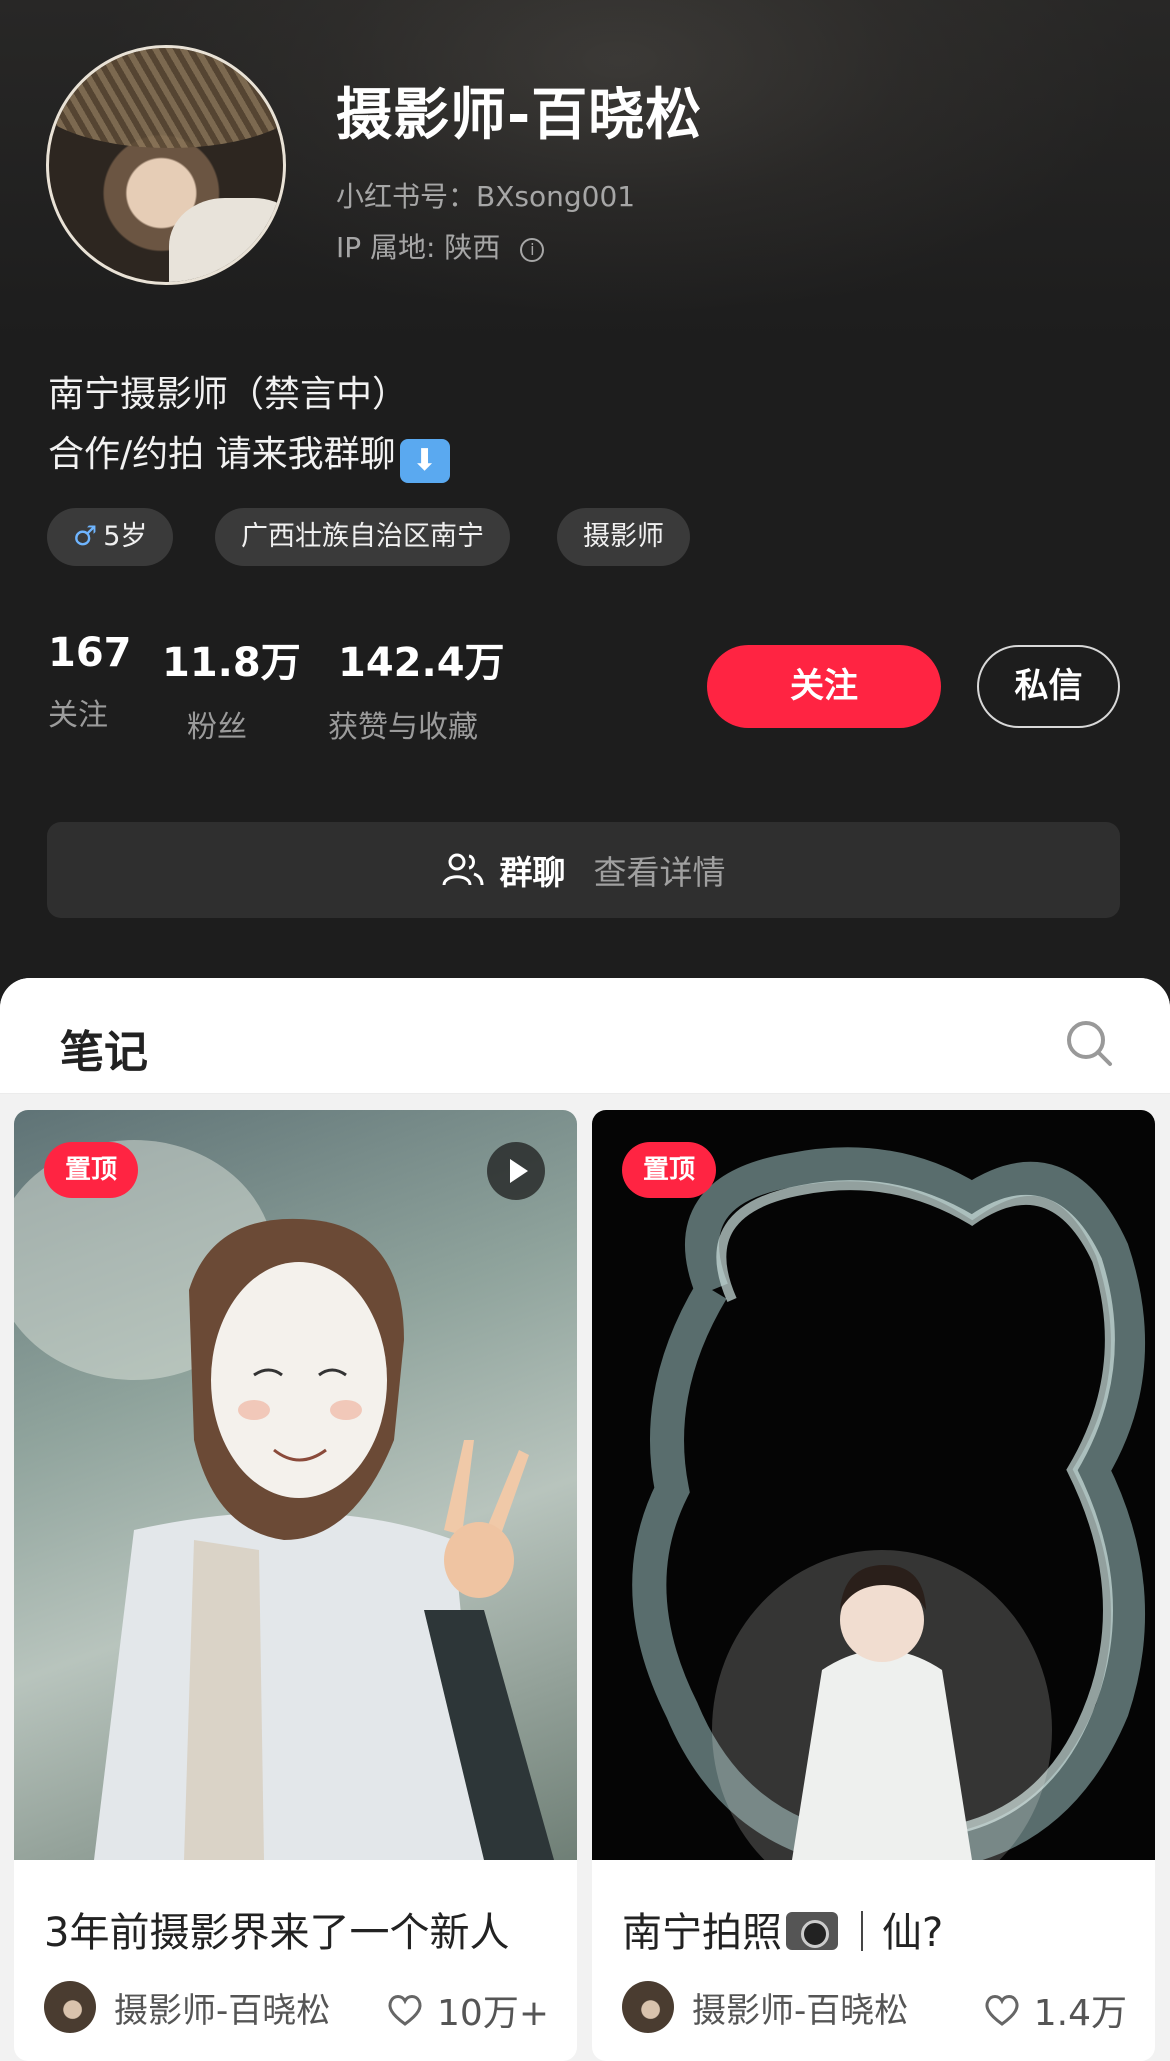 The height and width of the screenshot is (2061, 1170). Describe the element at coordinates (462, 869) in the screenshot. I see `group-people-icon` at that location.